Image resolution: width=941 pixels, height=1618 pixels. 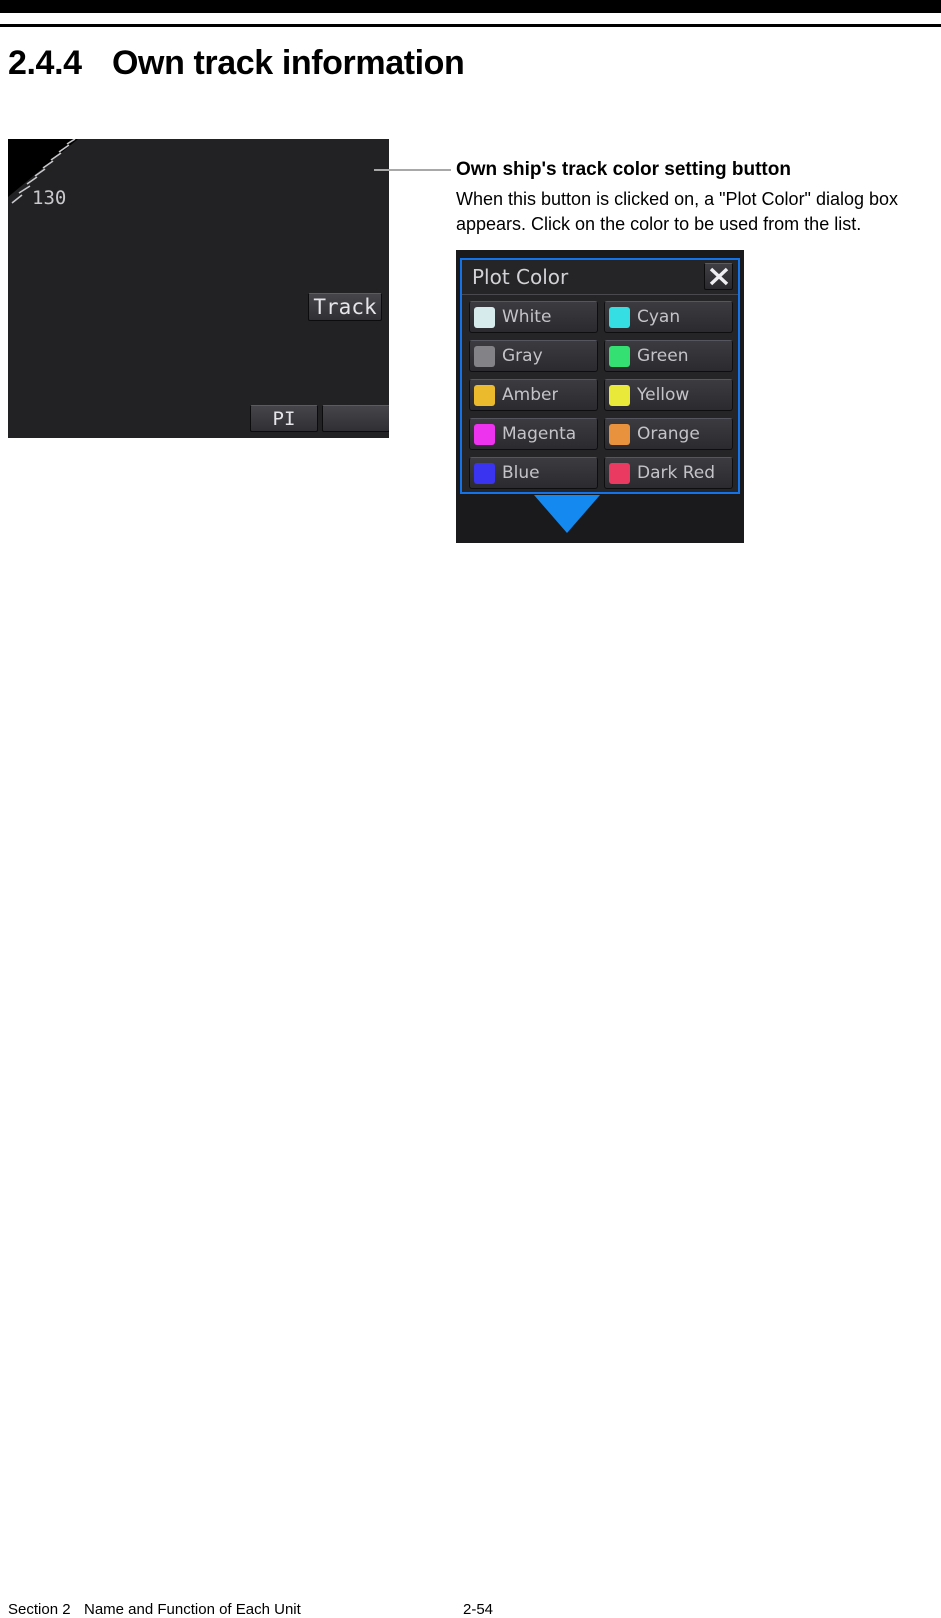 I want to click on footer-unit-title: Name and Function of Each Unit, so click(x=192, y=1609).